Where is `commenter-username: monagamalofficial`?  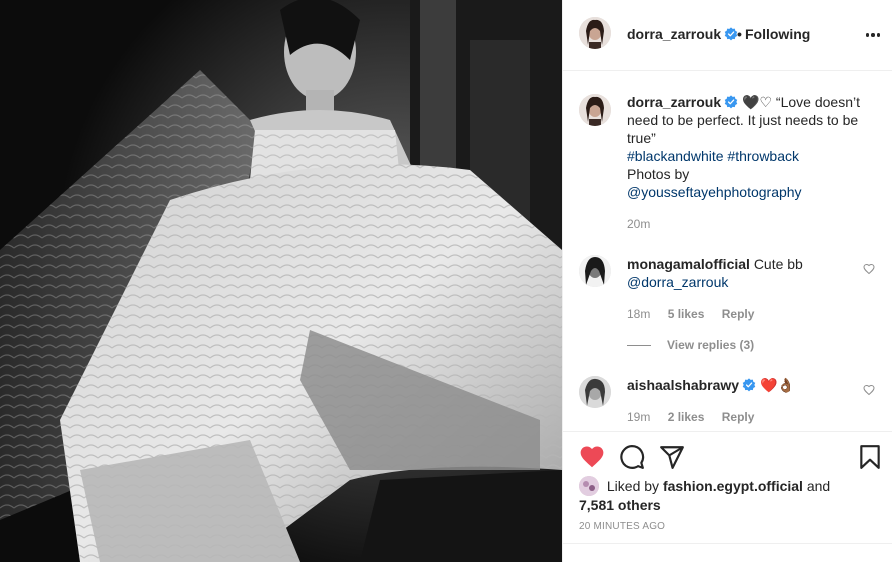 commenter-username: monagamalofficial is located at coordinates (688, 264).